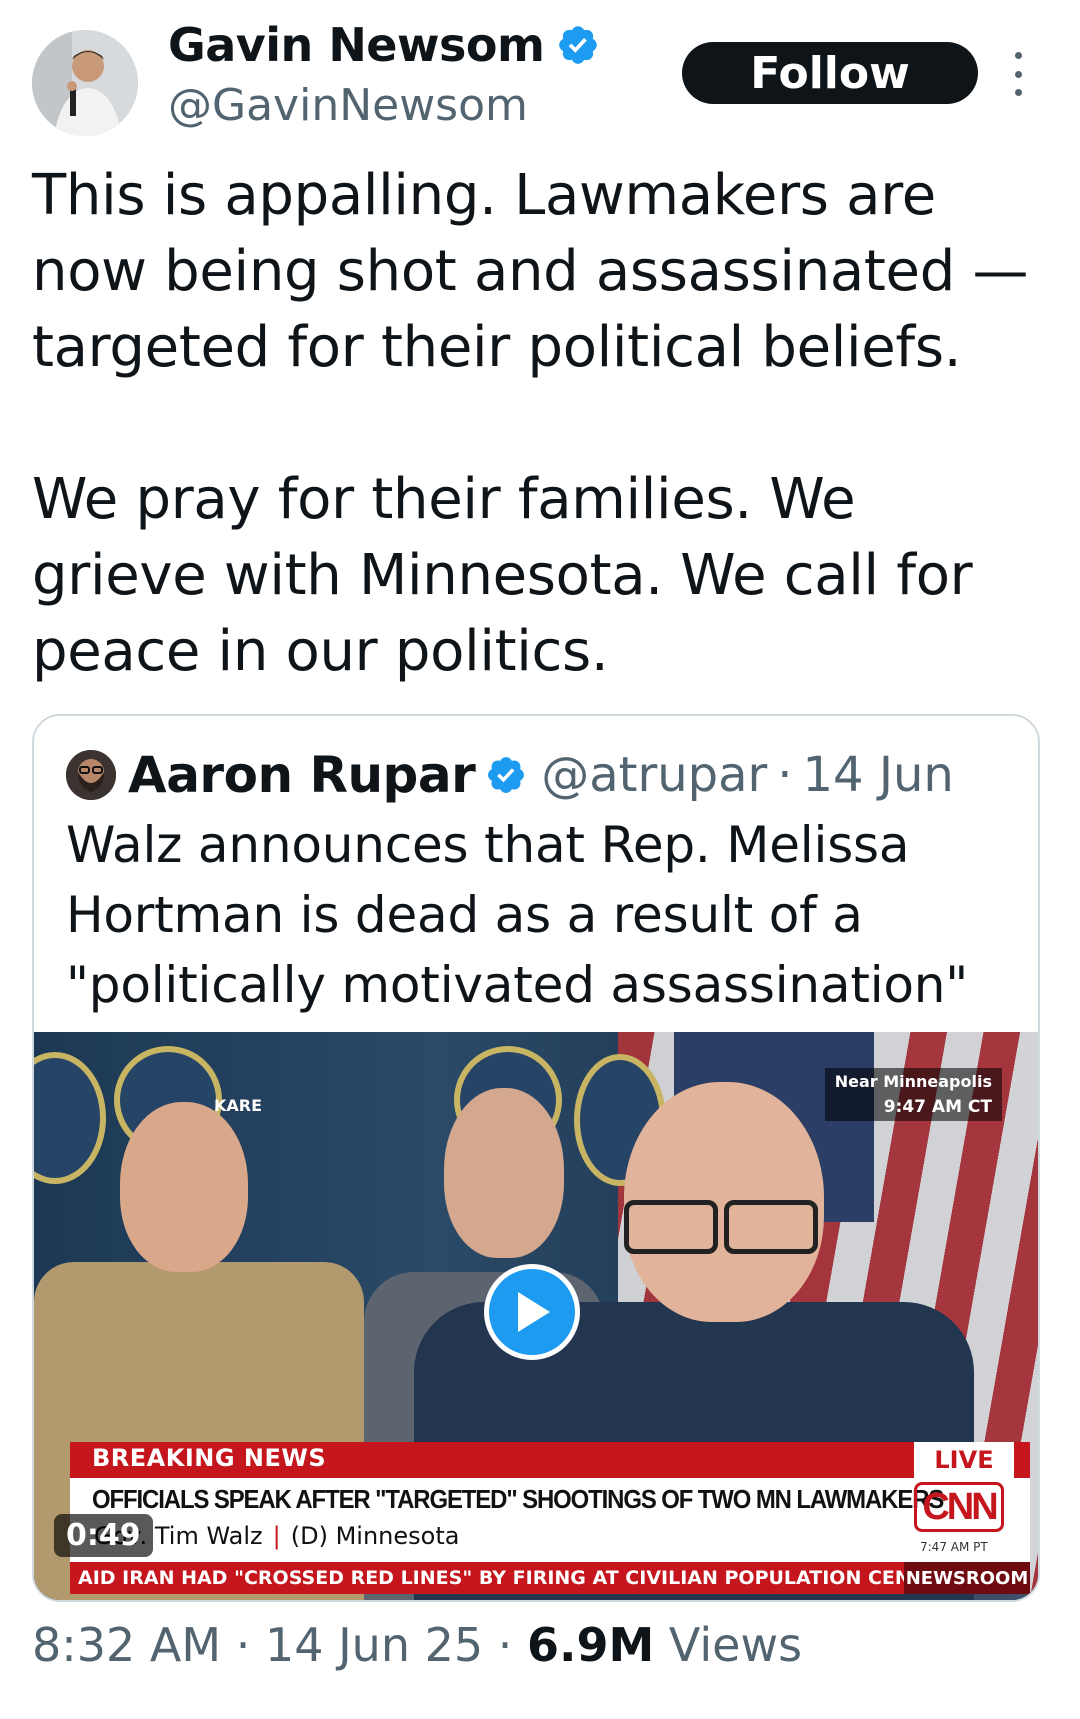  What do you see at coordinates (375, 1536) in the screenshot?
I see `speaker-party: (D) Minnesota` at bounding box center [375, 1536].